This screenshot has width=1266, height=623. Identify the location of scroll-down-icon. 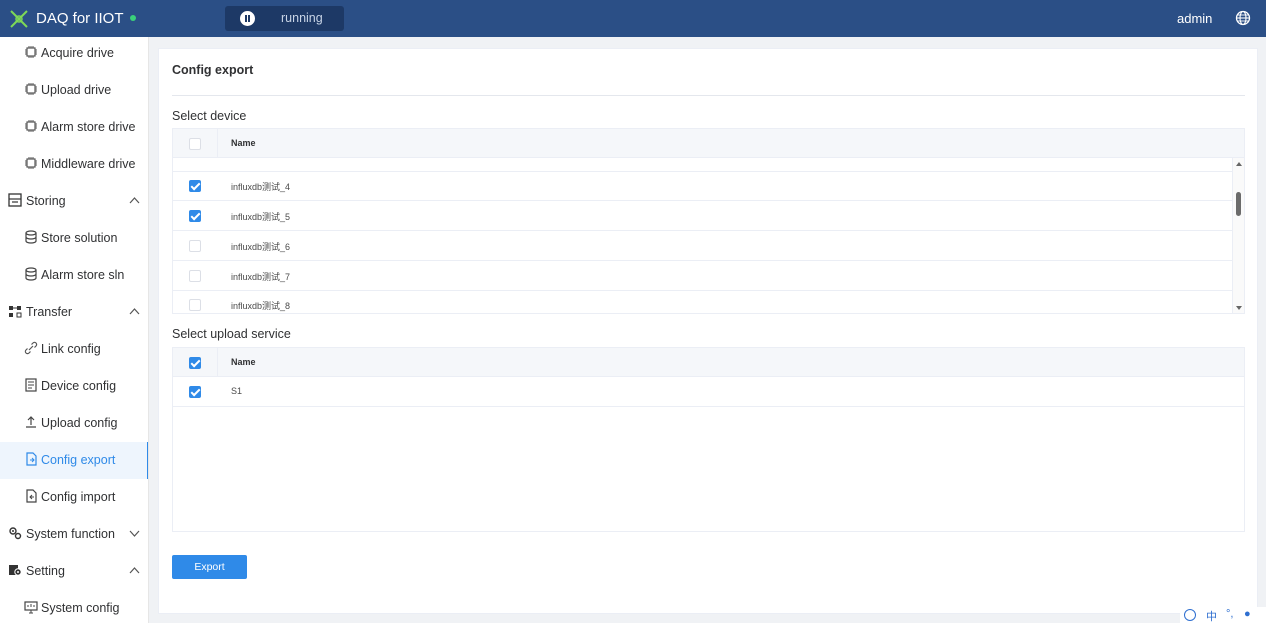
(1239, 308).